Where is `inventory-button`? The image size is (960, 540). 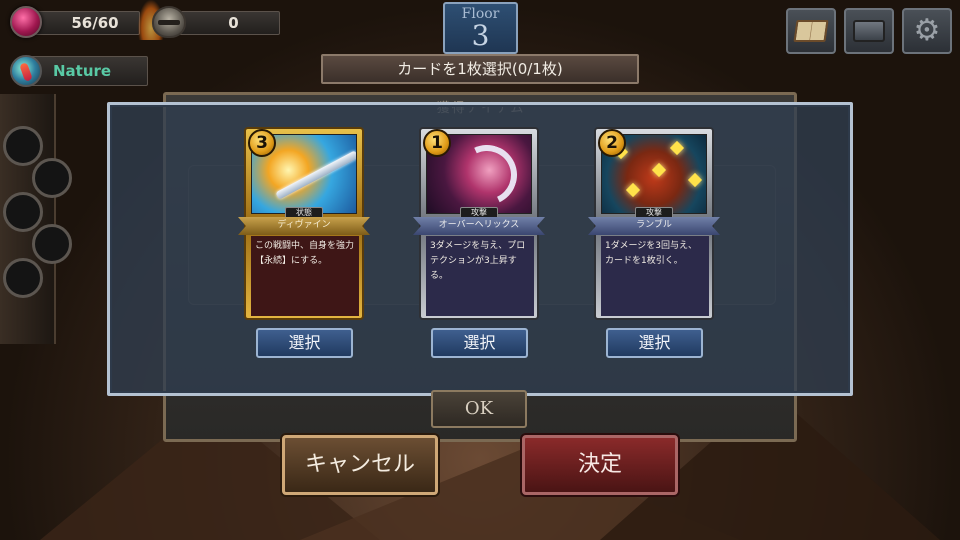
inventory-button is located at coordinates (869, 31).